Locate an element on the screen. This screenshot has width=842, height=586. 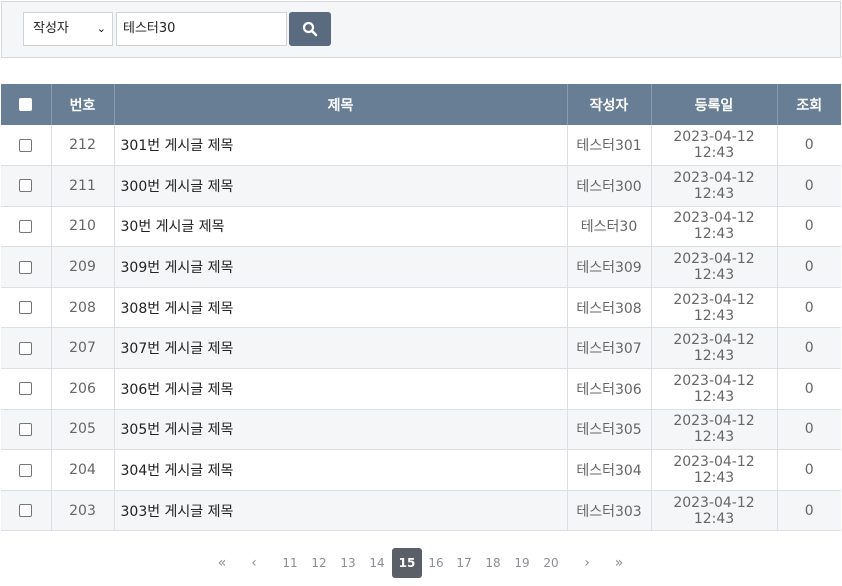
post-number: 210 is located at coordinates (83, 227).